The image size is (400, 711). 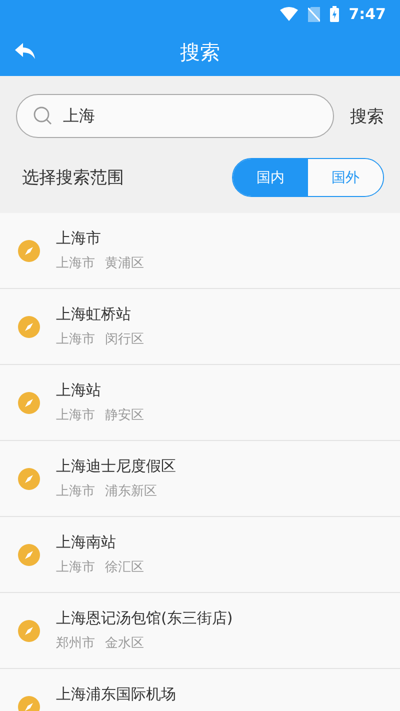 What do you see at coordinates (175, 116) in the screenshot?
I see `search-field: 上海` at bounding box center [175, 116].